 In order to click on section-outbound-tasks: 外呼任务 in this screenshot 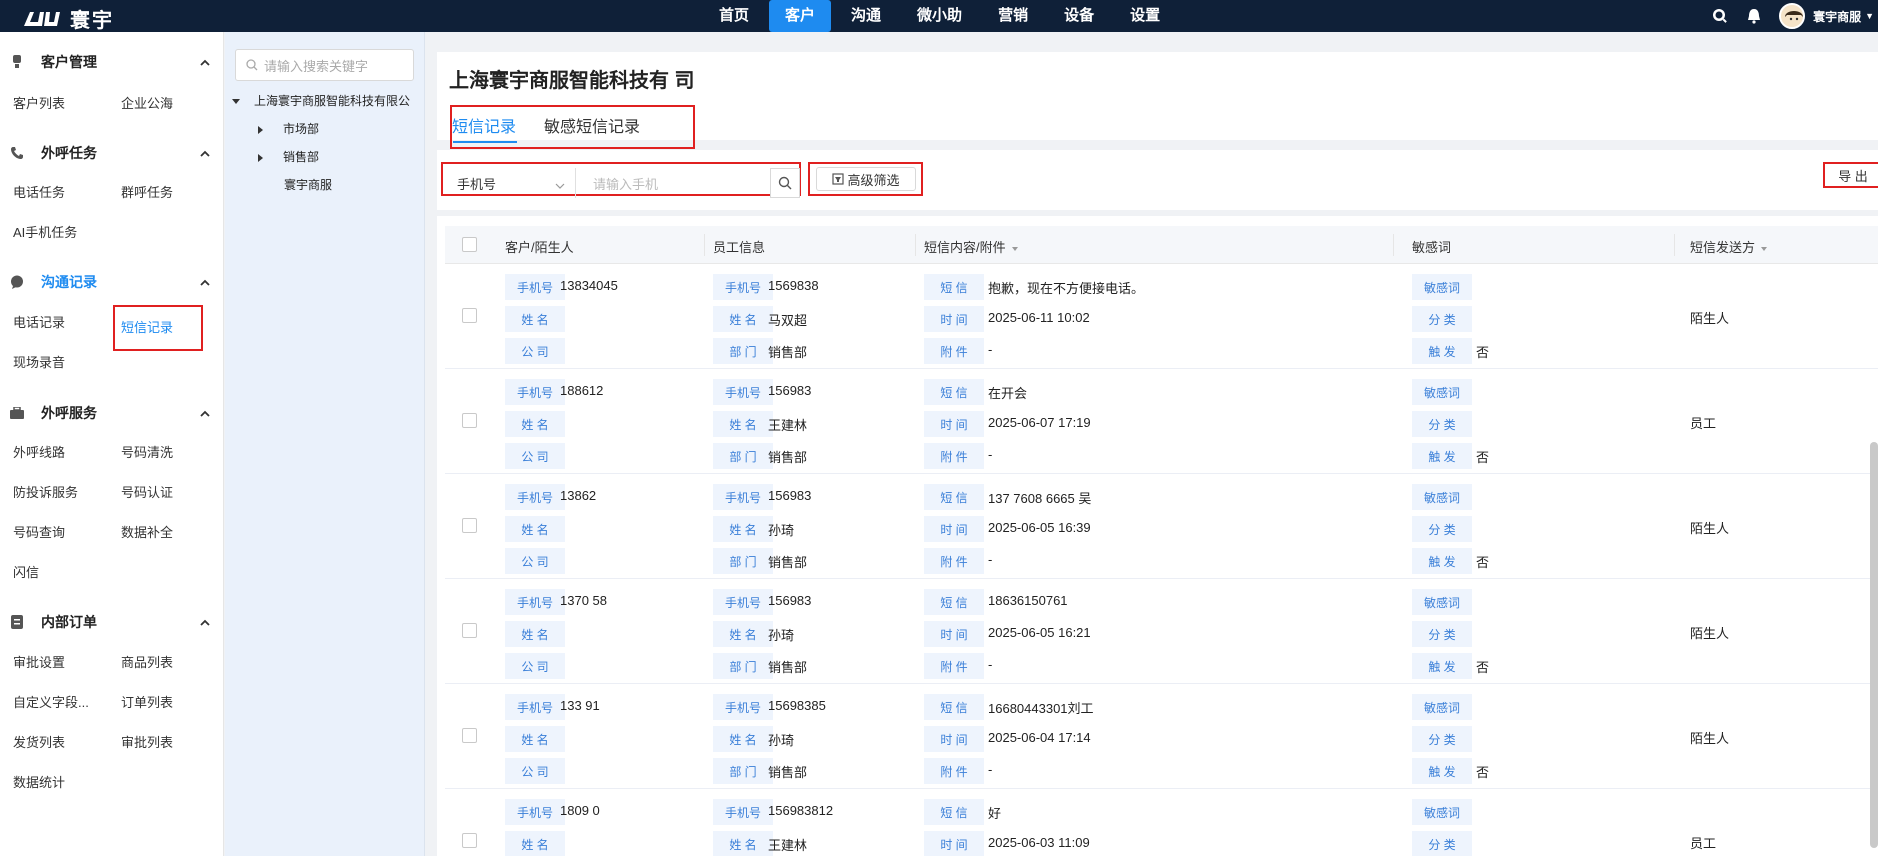, I will do `click(110, 153)`.